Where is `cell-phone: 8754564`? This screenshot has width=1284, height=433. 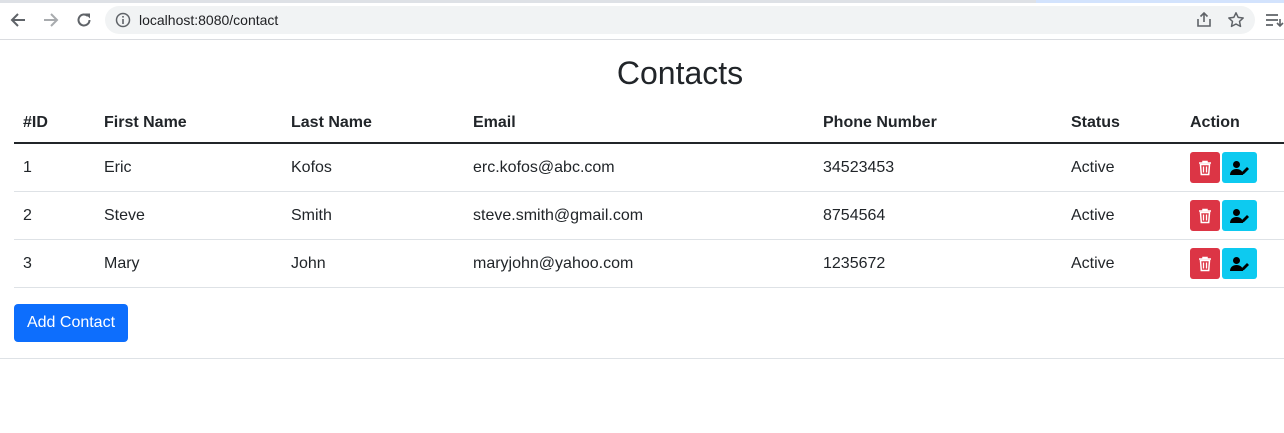 cell-phone: 8754564 is located at coordinates (938, 215).